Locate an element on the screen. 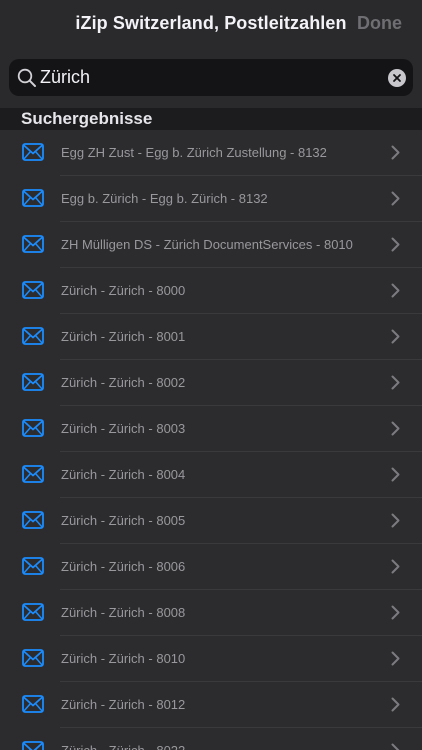  list-item: Zürich - Zürich - 8006 is located at coordinates (211, 567).